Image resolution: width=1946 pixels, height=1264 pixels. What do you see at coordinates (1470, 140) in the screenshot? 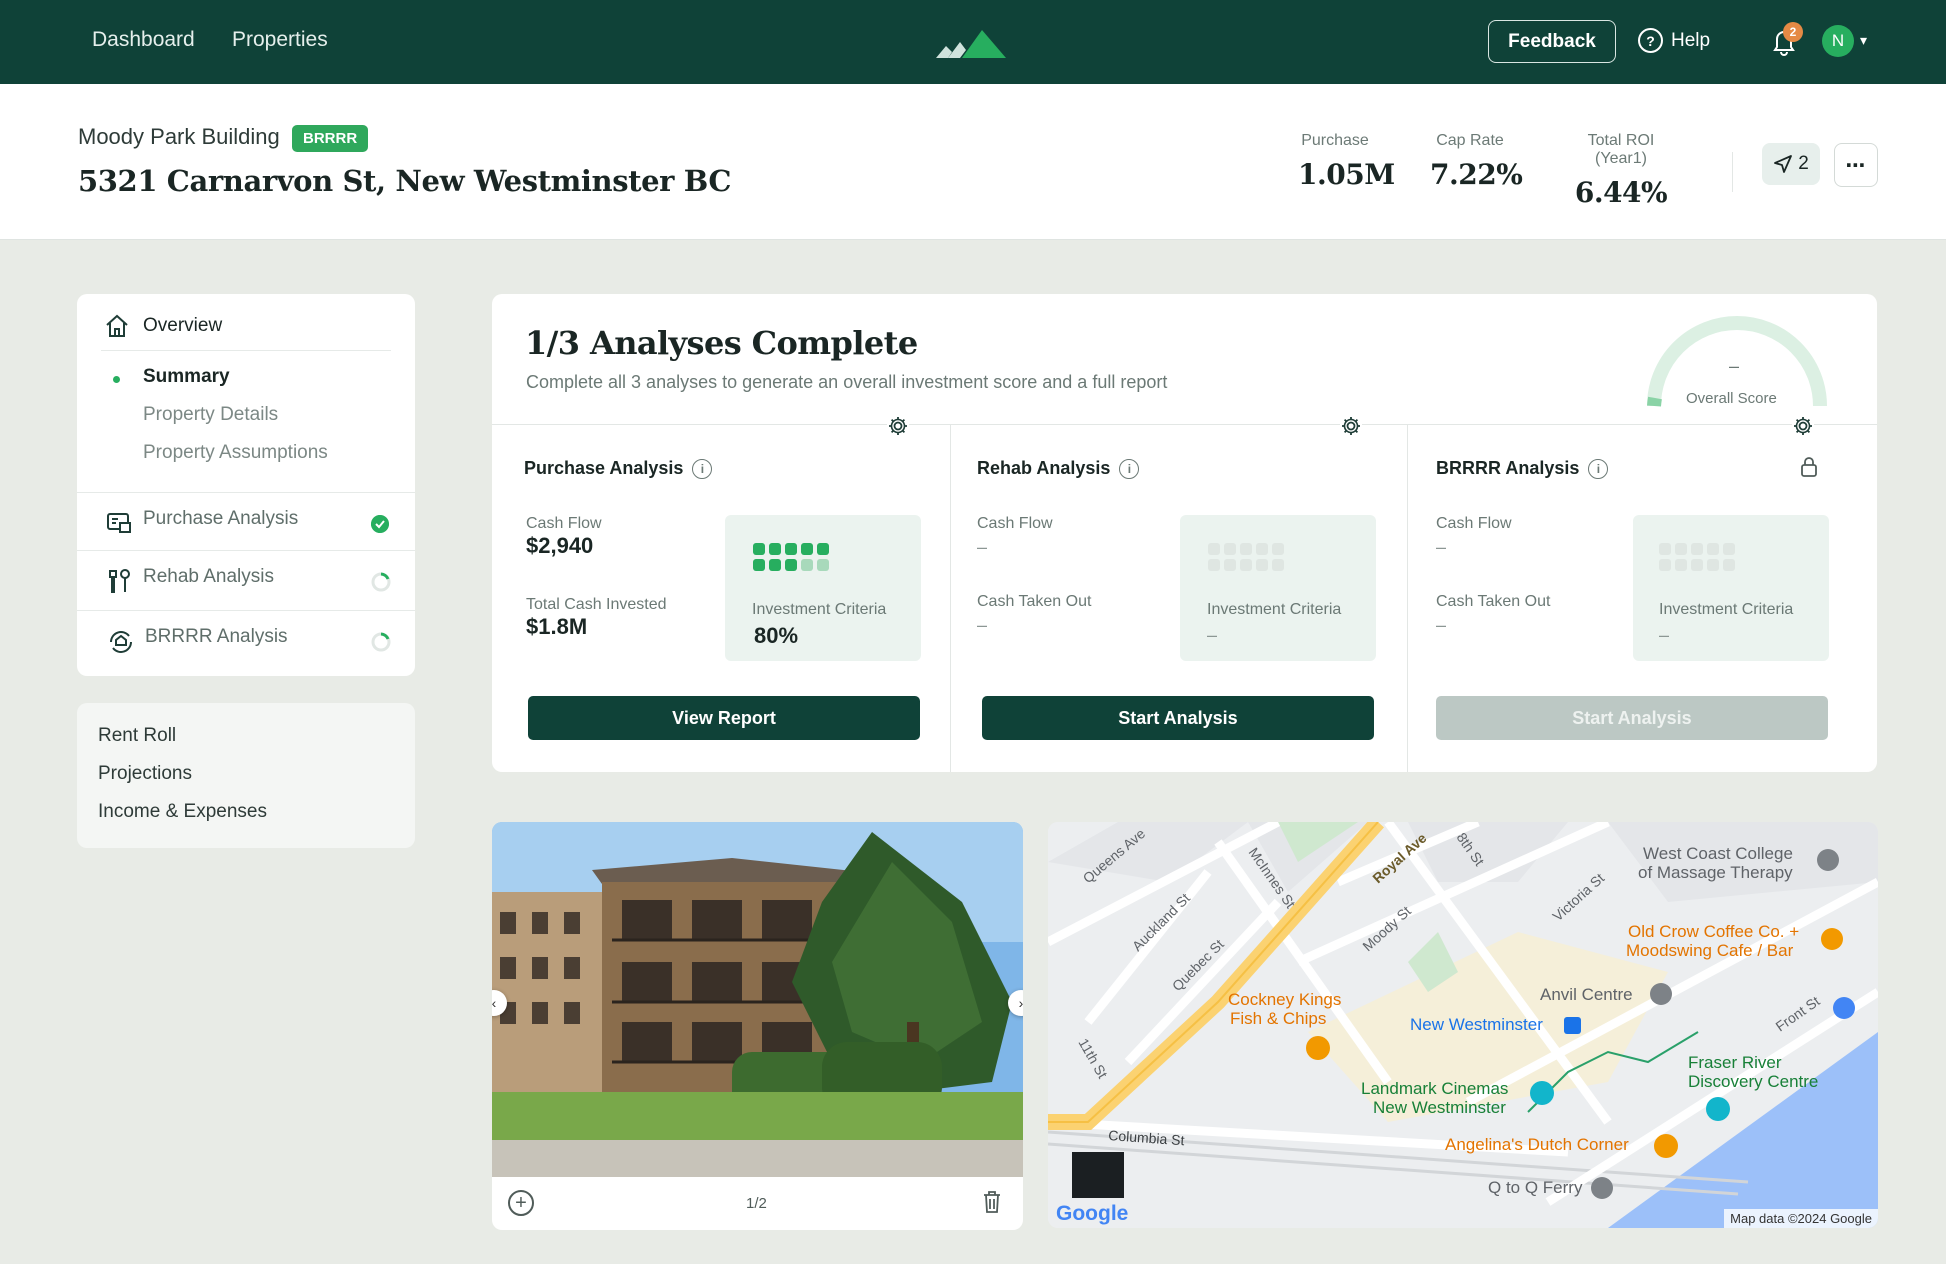
I see `metric-label: Cap Rate` at bounding box center [1470, 140].